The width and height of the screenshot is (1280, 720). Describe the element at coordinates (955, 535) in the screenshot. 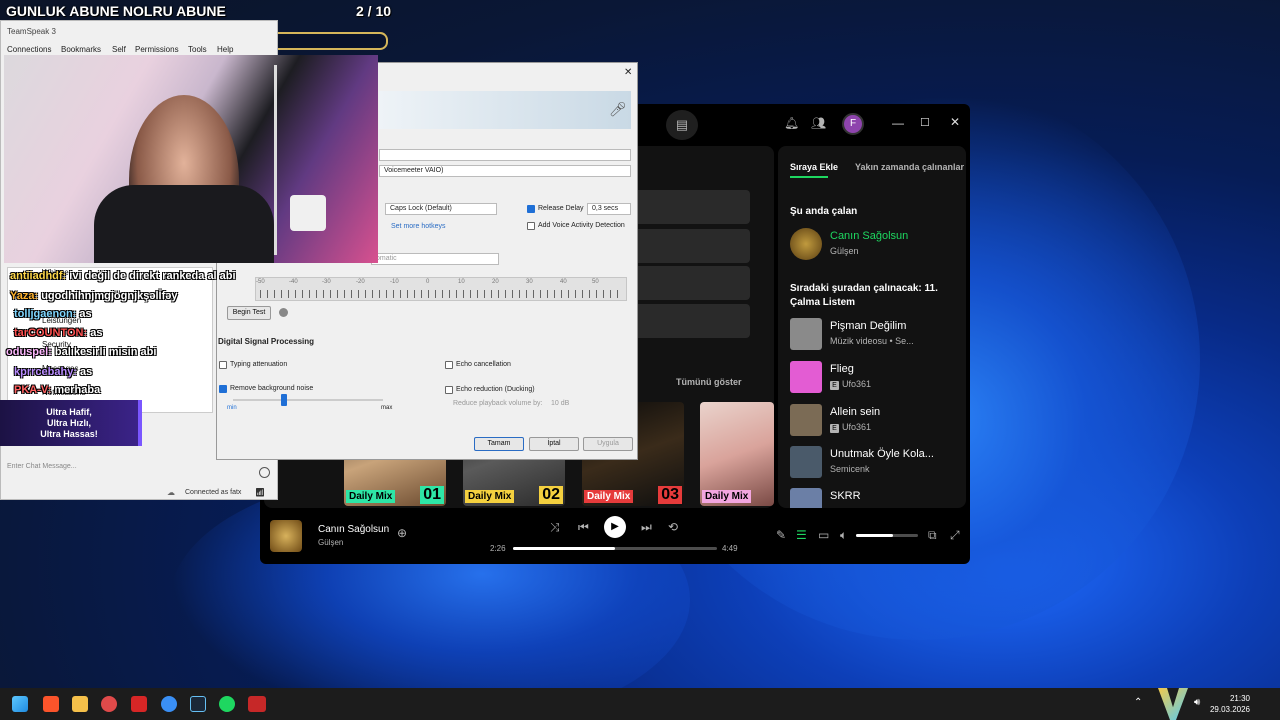

I see `fullscreen-icon: ⤢` at that location.